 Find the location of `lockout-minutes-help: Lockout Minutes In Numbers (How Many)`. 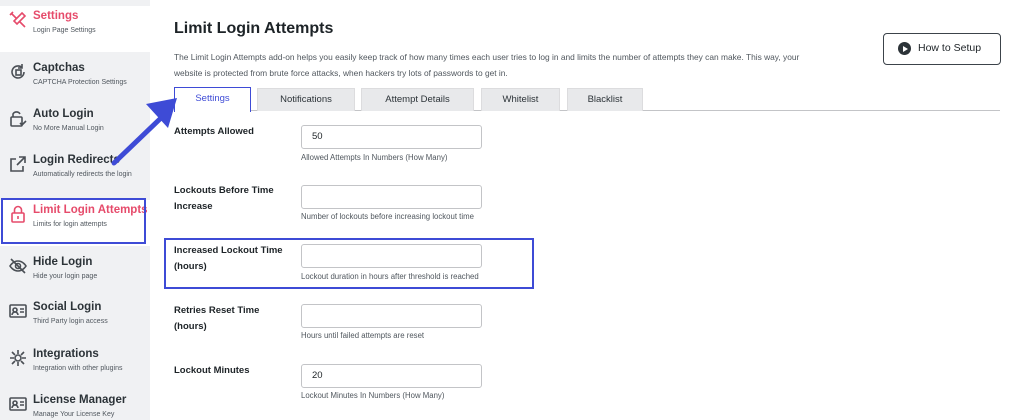

lockout-minutes-help: Lockout Minutes In Numbers (How Many) is located at coordinates (373, 395).